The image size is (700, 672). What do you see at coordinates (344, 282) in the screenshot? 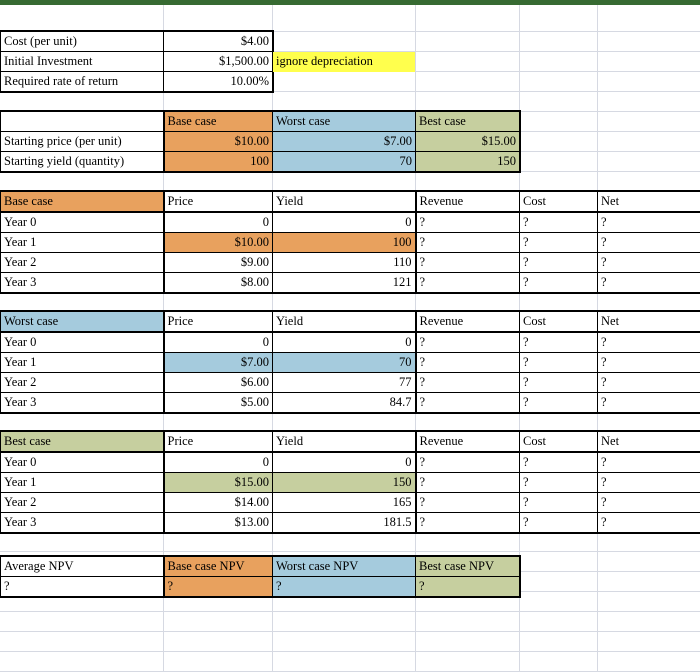
I see `base-yield-year3: 121` at bounding box center [344, 282].